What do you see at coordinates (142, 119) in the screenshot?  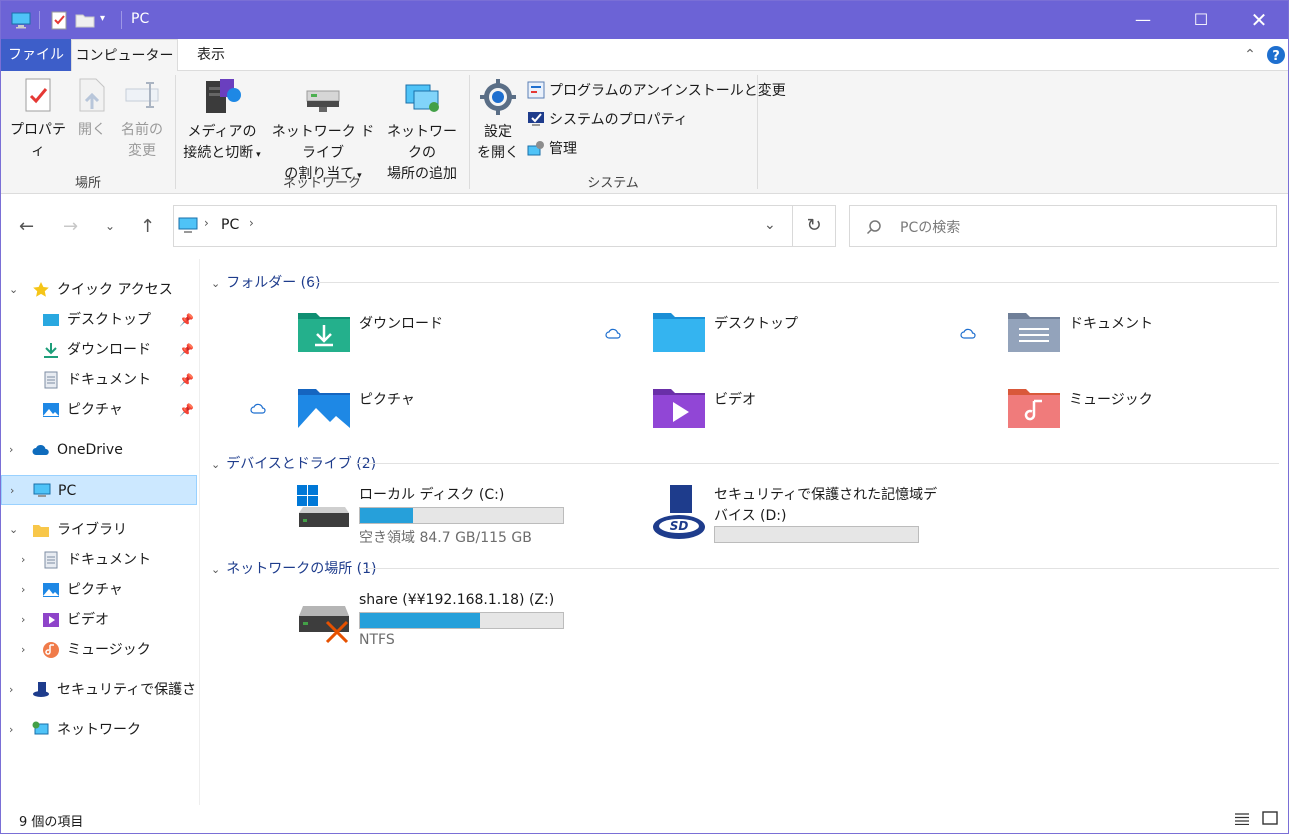 I see `rename-button: 名前の 変更` at bounding box center [142, 119].